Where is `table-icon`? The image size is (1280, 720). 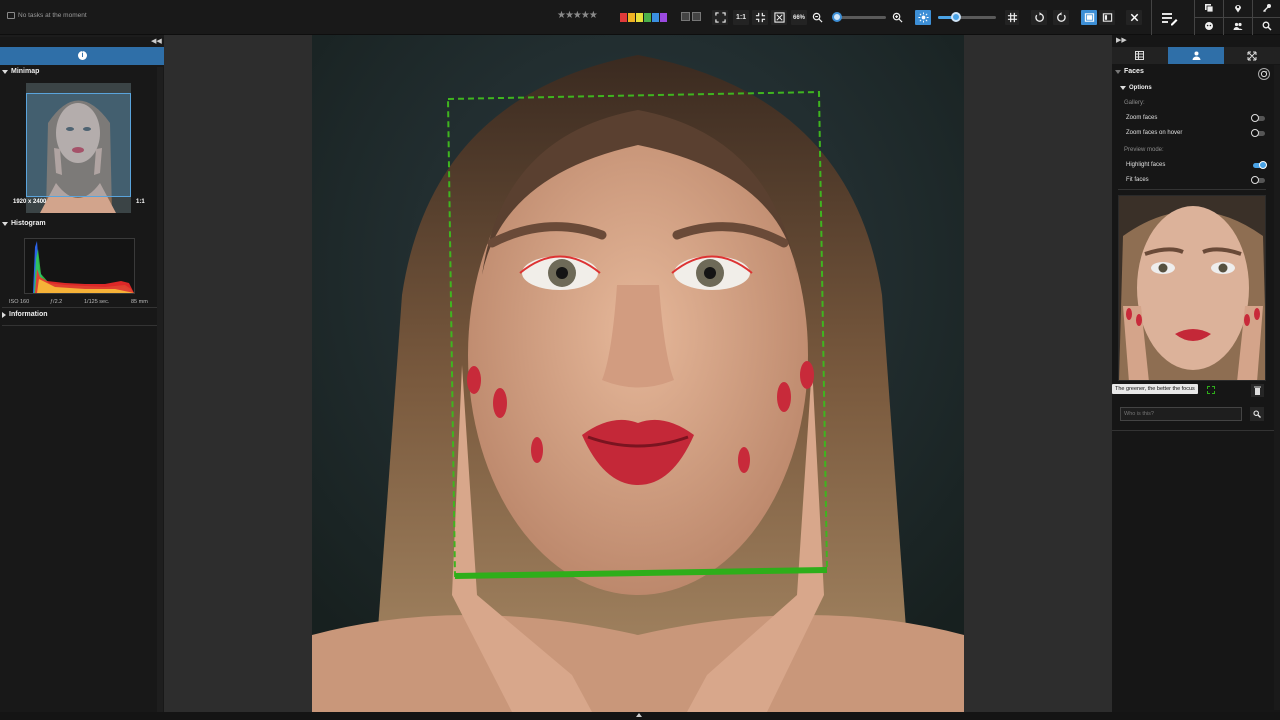 table-icon is located at coordinates (1139, 55).